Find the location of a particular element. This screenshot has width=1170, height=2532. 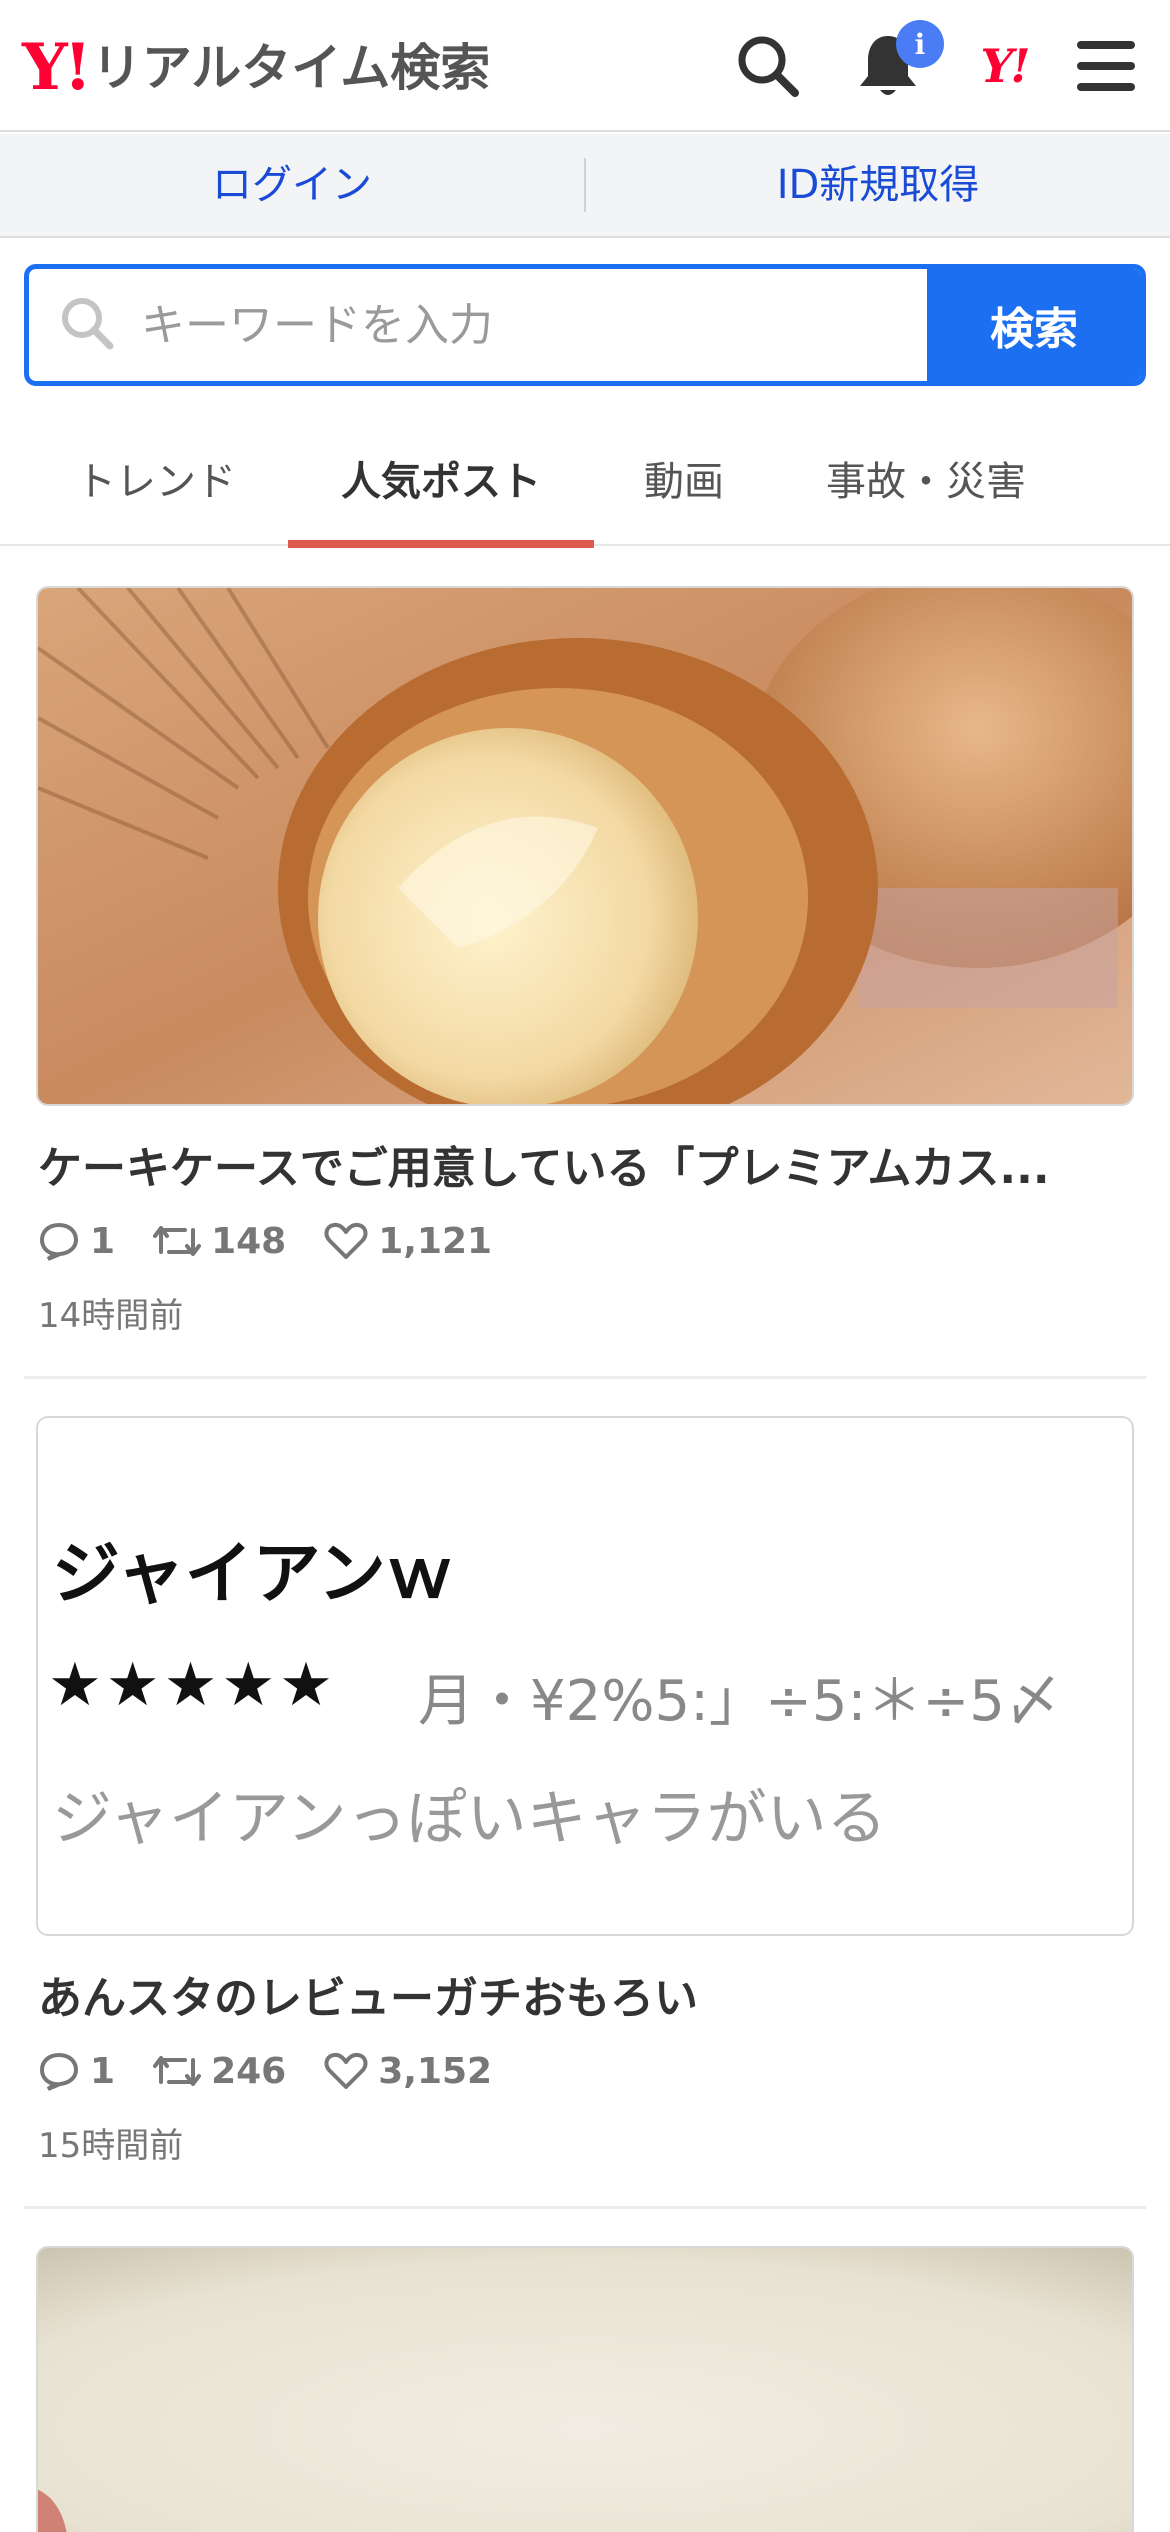

repost-count-value: 246 is located at coordinates (249, 2071).